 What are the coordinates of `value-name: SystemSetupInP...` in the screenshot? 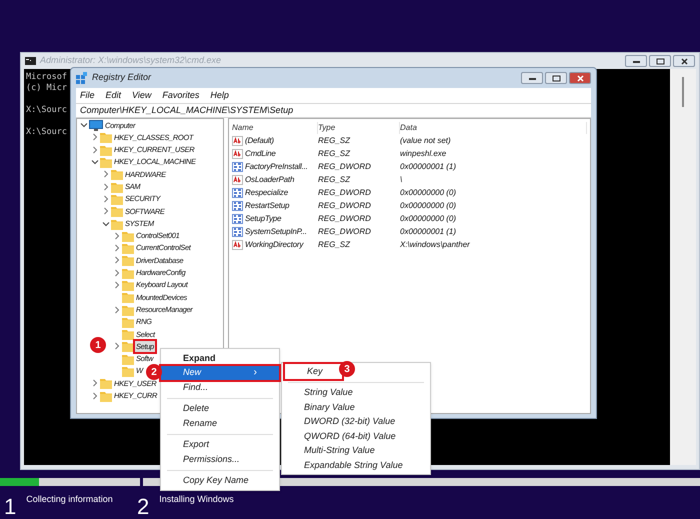 It's located at (276, 232).